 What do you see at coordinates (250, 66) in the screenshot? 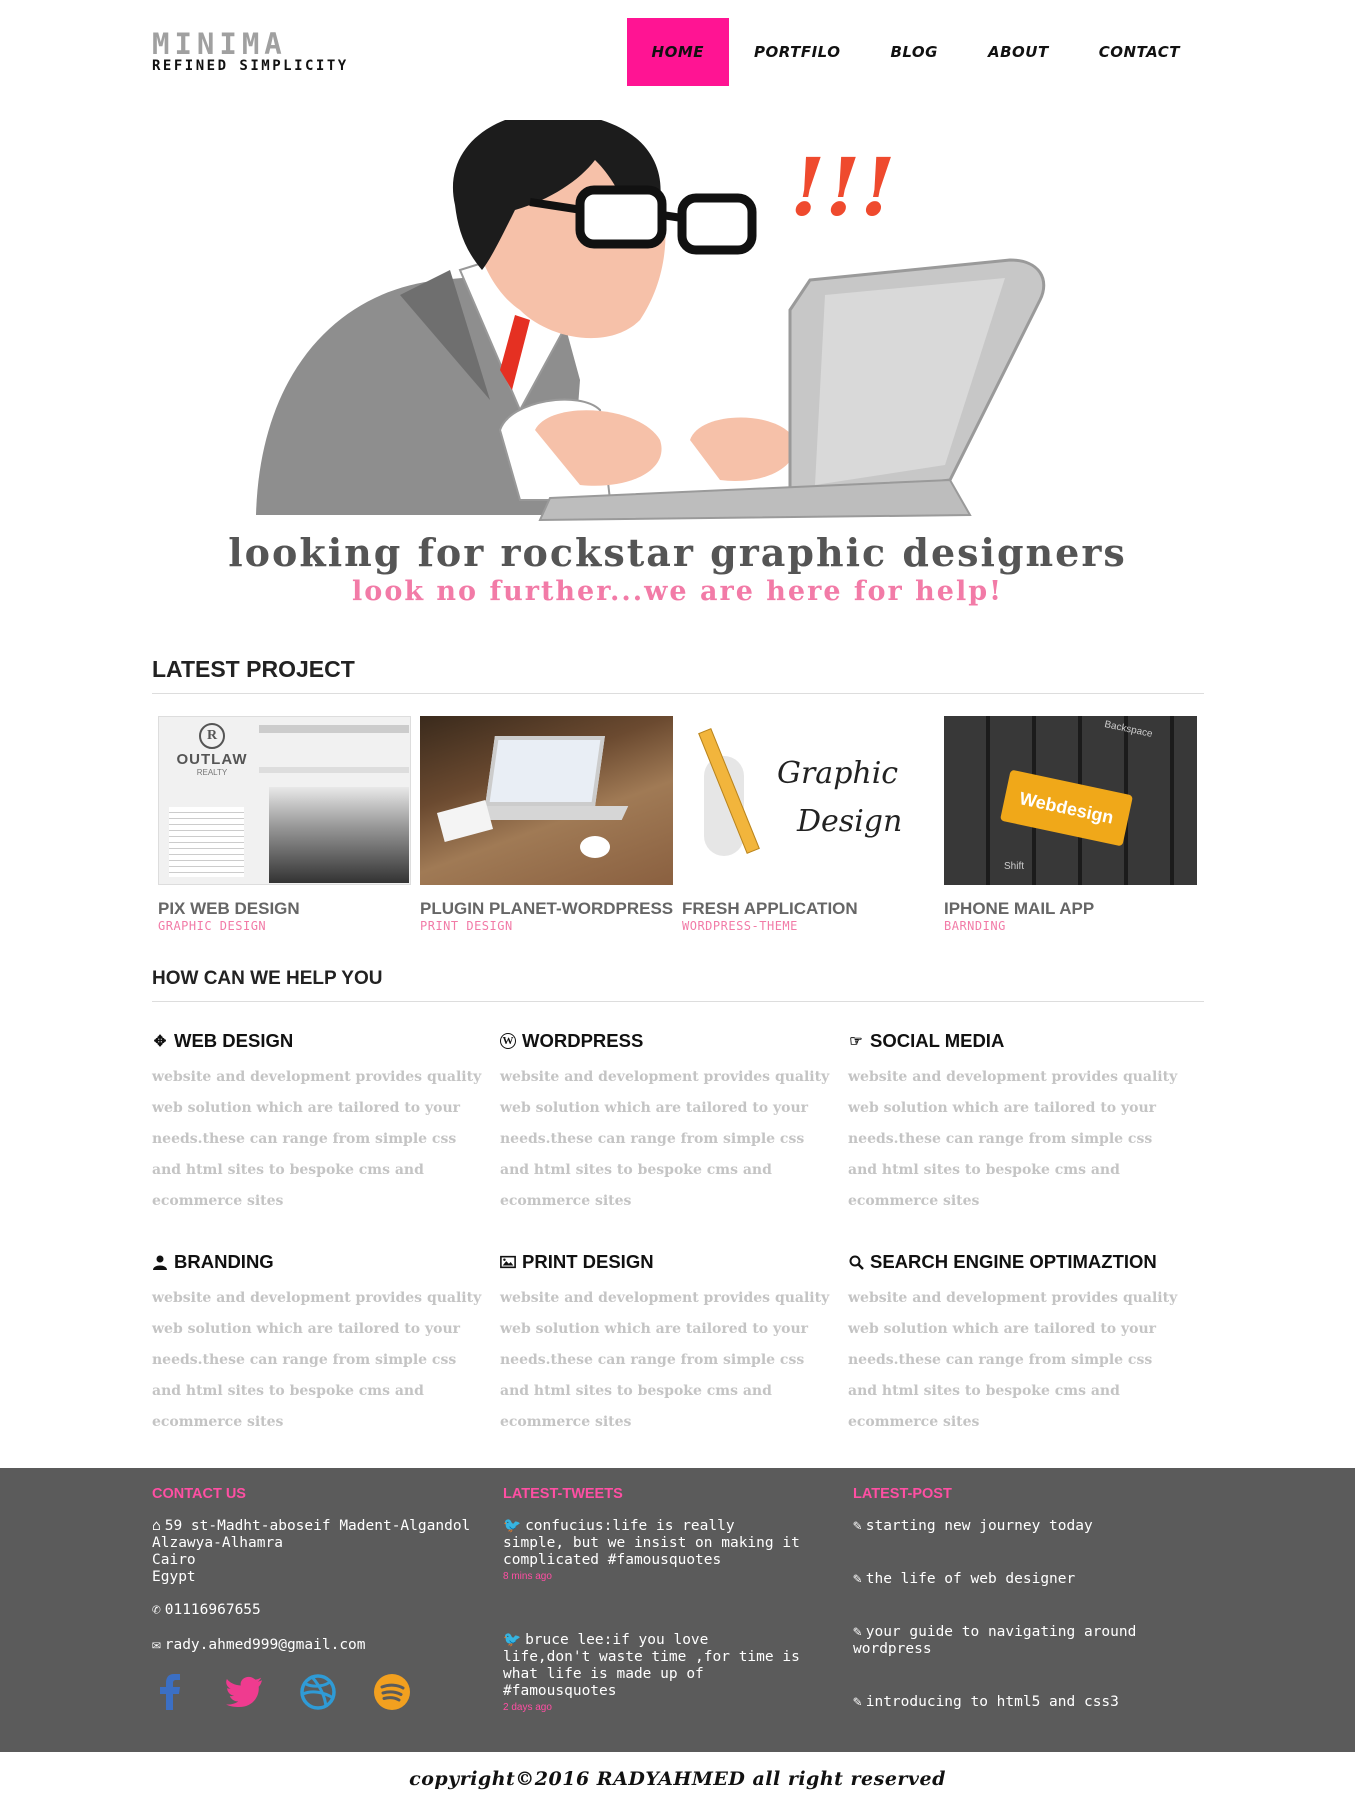
I see `logo-subtitle: REFINED SIMPLICITY` at bounding box center [250, 66].